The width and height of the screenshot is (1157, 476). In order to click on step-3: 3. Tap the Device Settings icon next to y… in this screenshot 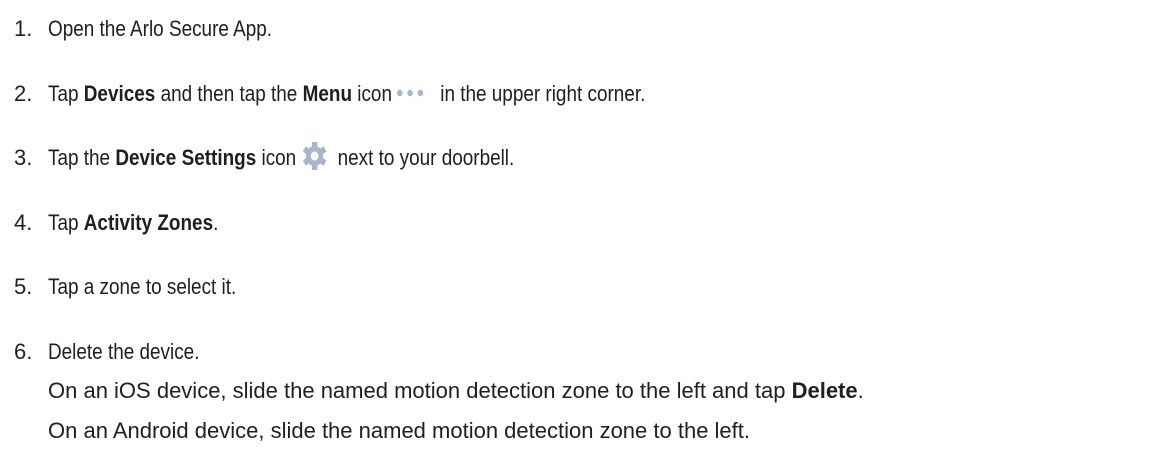, I will do `click(302, 158)`.